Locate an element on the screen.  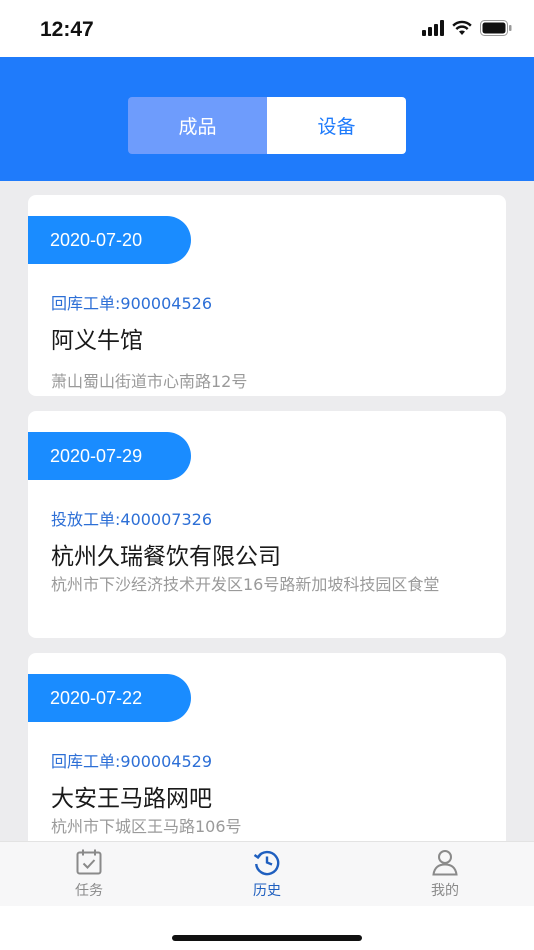
order-number: 回库工单:900004529 is located at coordinates (132, 761).